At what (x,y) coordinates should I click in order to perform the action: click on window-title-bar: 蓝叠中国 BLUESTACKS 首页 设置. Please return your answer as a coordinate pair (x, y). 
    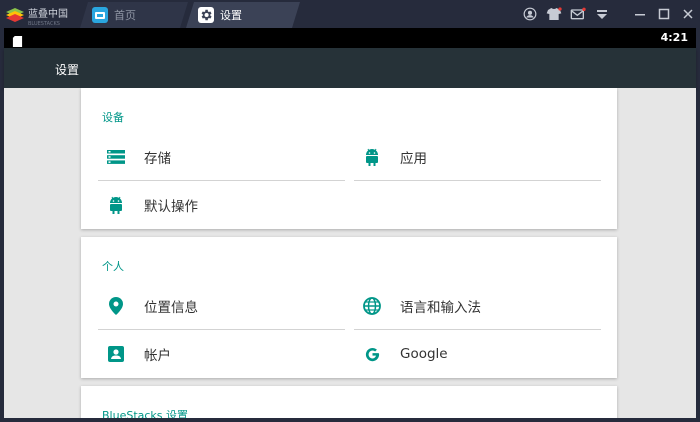
    Looking at the image, I should click on (350, 14).